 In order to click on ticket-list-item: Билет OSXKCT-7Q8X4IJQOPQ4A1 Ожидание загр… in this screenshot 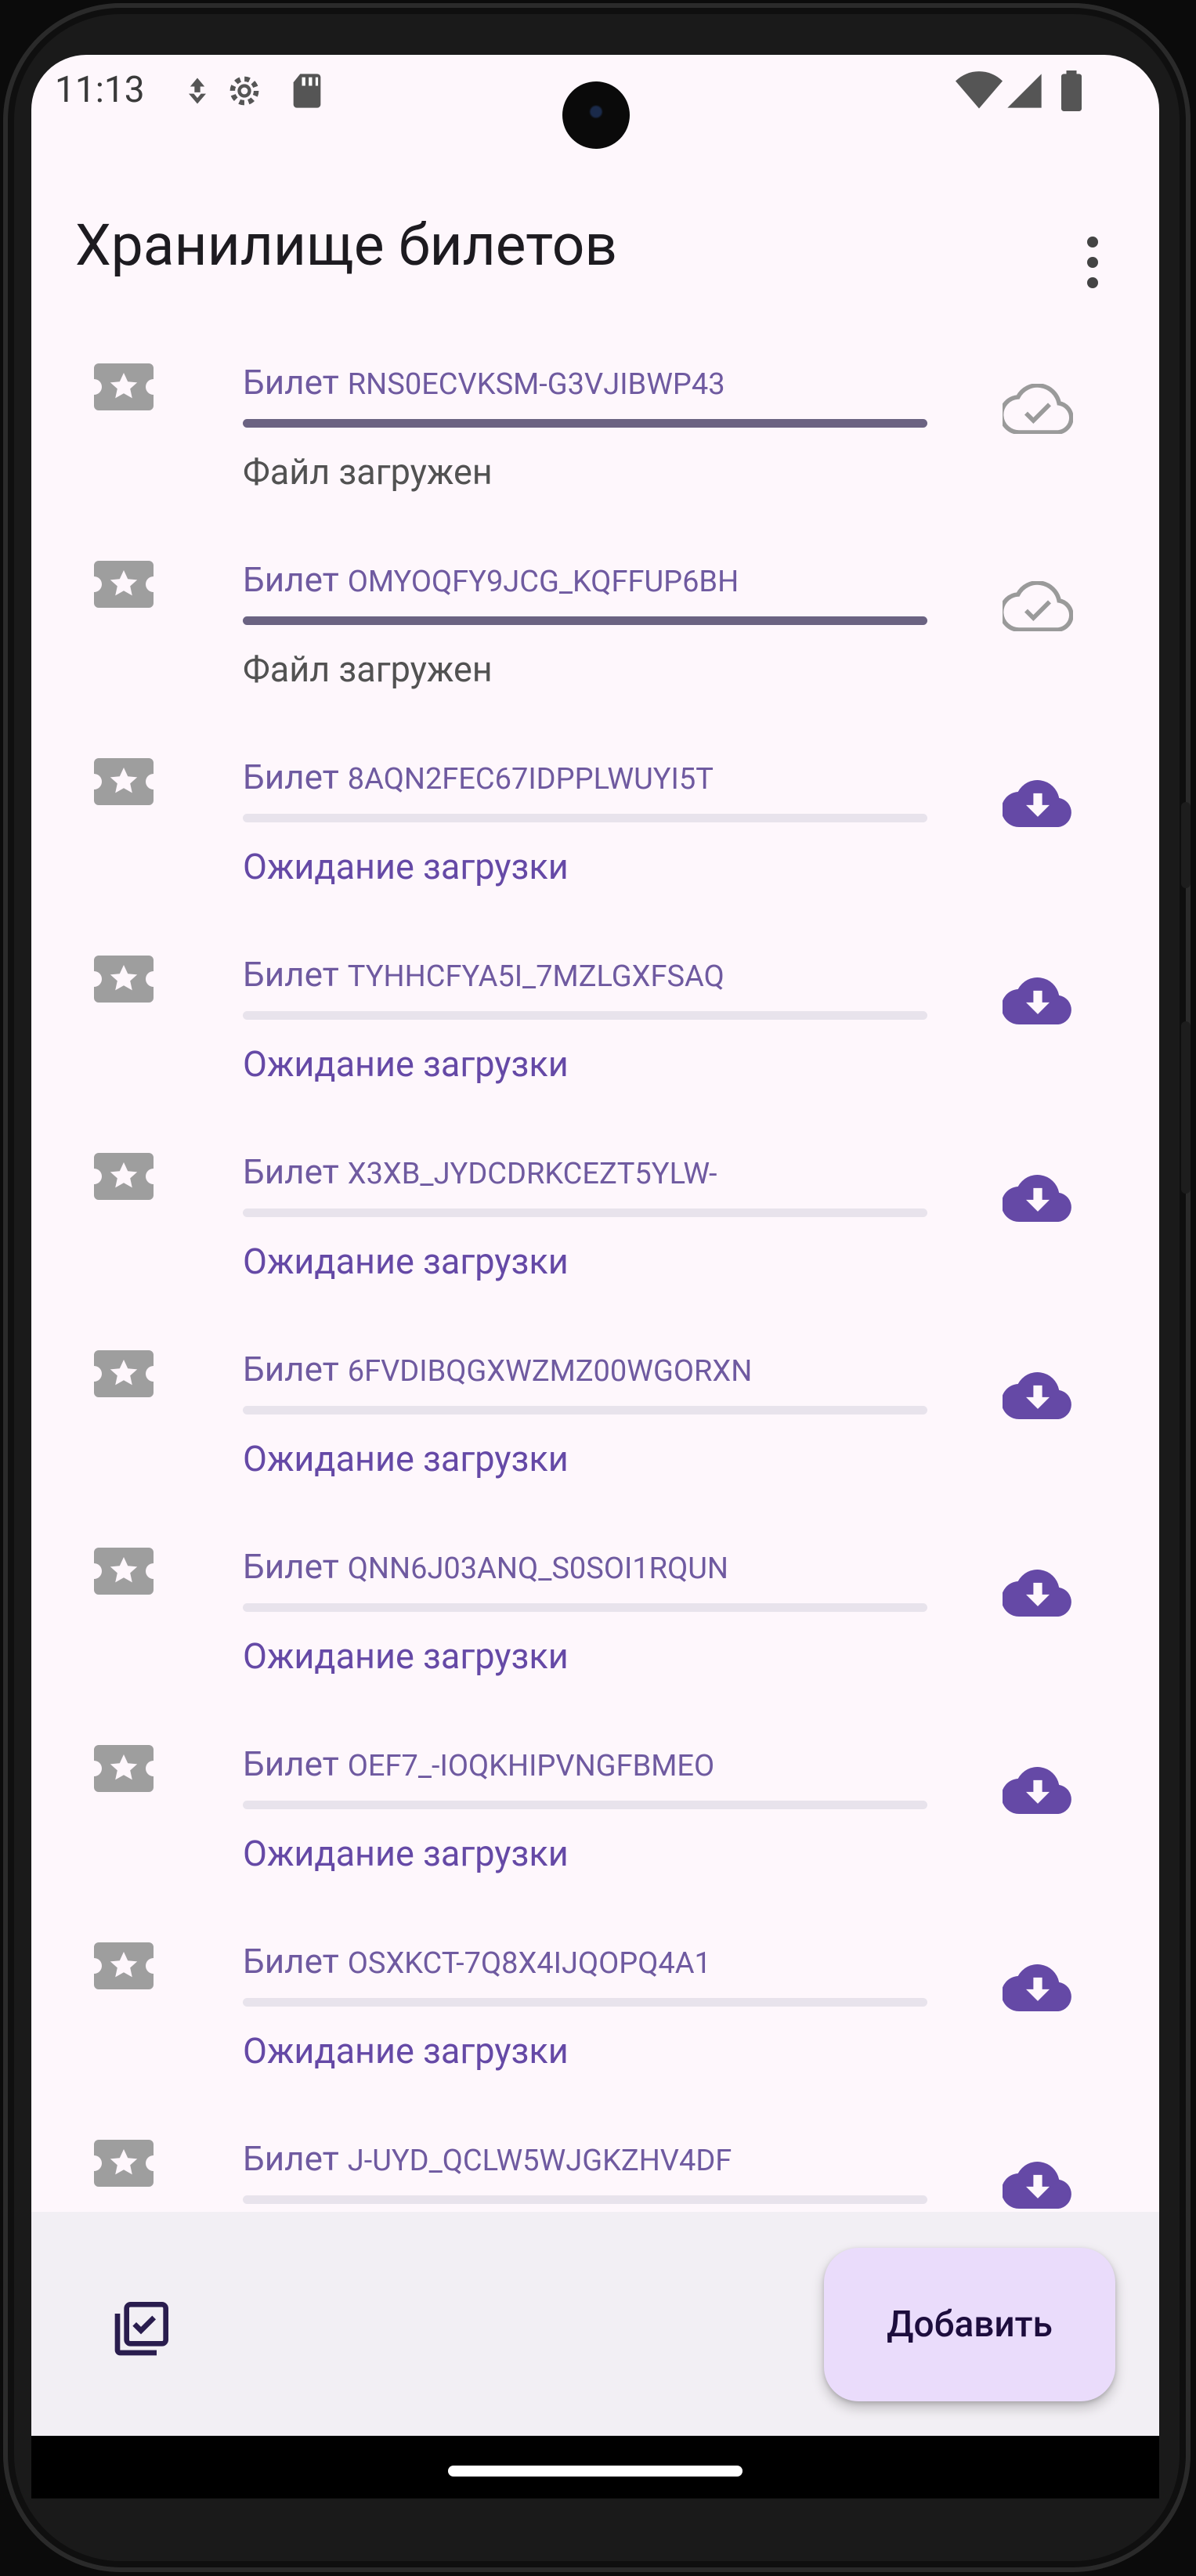, I will do `click(595, 1991)`.